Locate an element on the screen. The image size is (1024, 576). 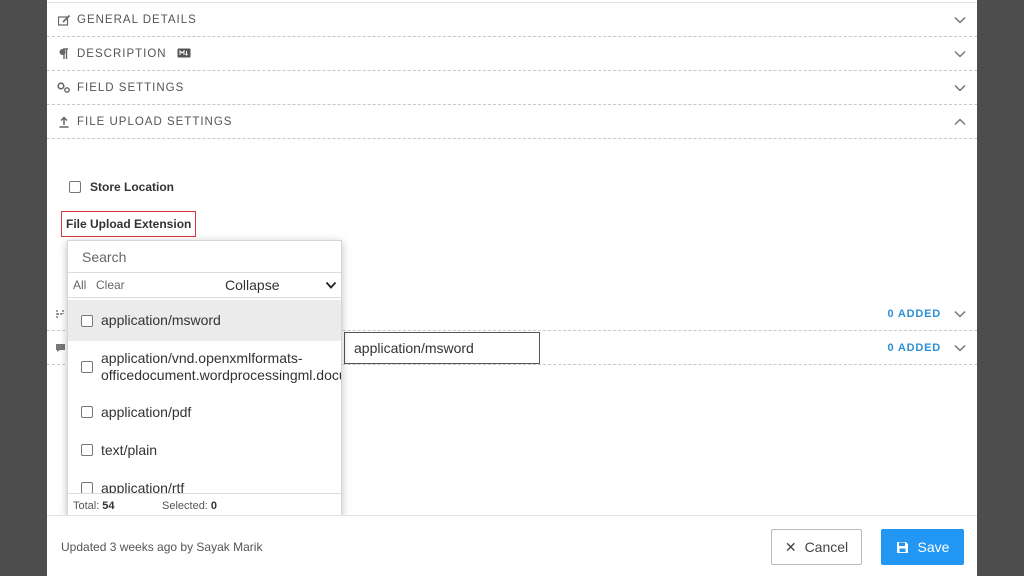
section-file-upload-settings: FILE UPLOAD SETTINGS is located at coordinates (512, 122).